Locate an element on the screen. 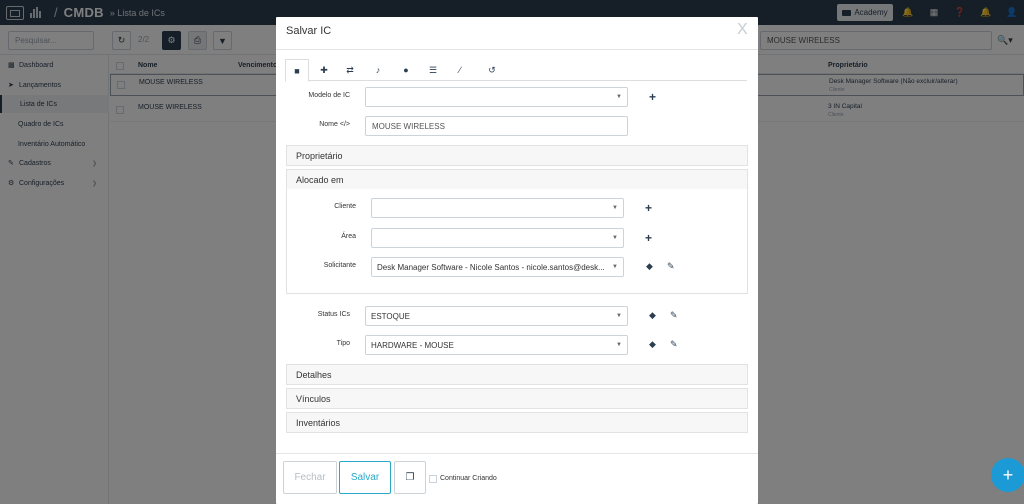 This screenshot has height=504, width=1024. copy-button: ❐ is located at coordinates (410, 477).